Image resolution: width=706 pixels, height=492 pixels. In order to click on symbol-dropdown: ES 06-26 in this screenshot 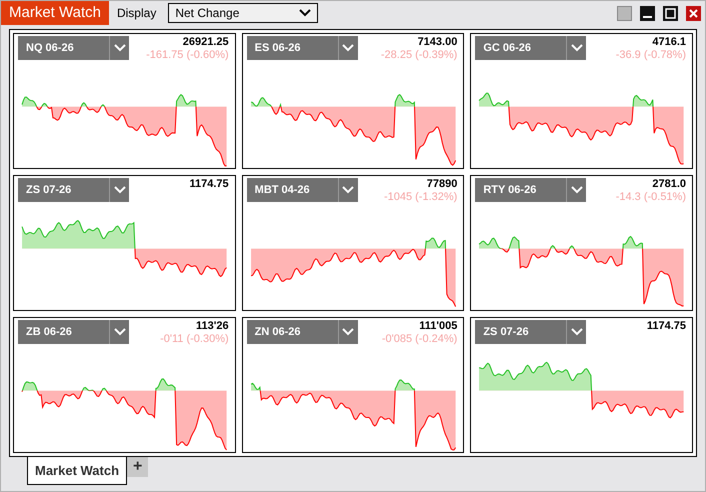, I will do `click(302, 48)`.